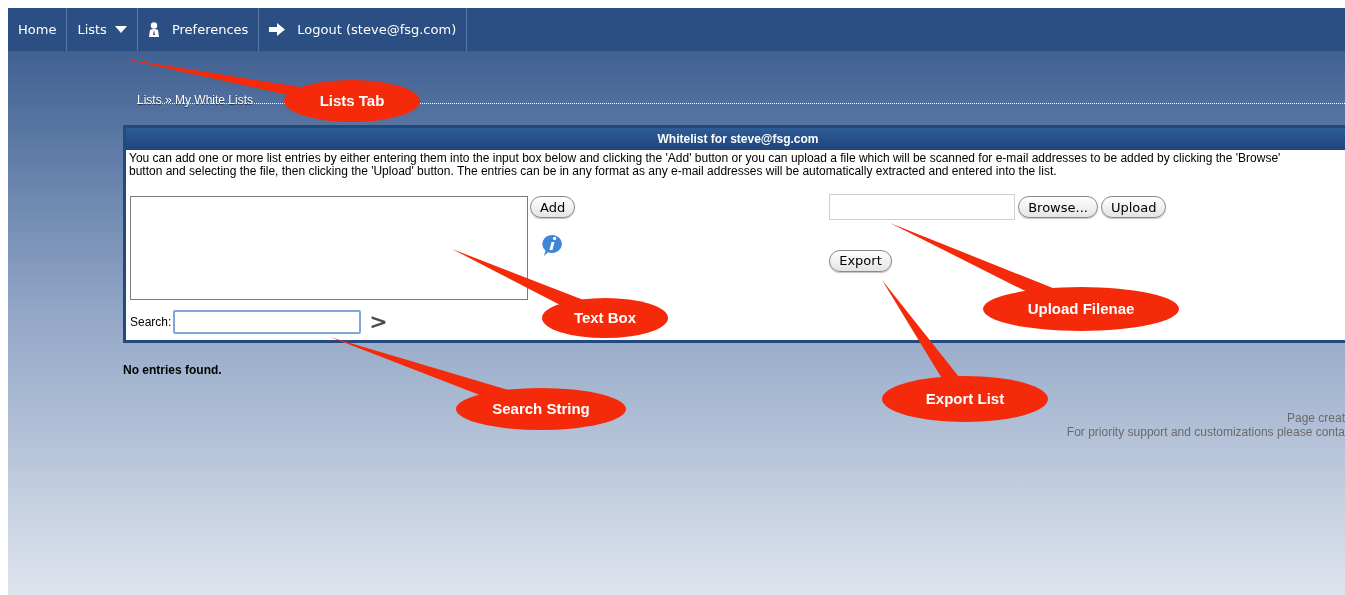 The height and width of the screenshot is (595, 1345). I want to click on breadcrumb: Lists » My White Lists, so click(195, 100).